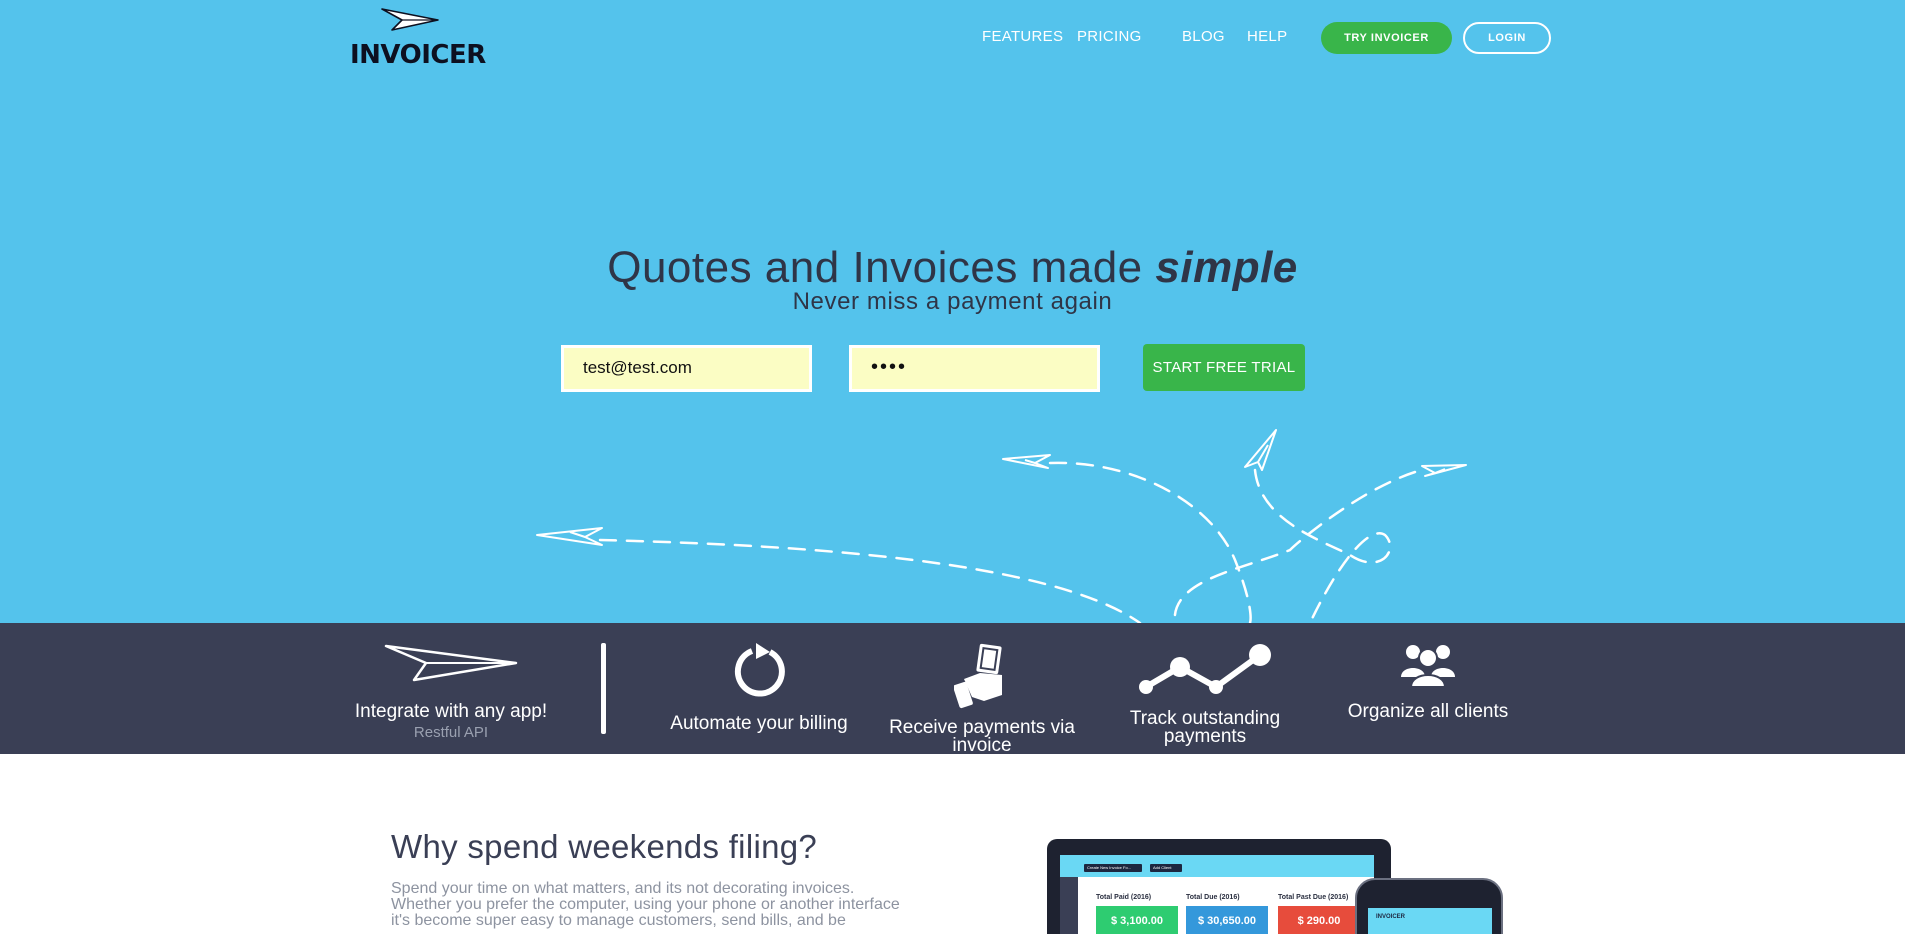 The width and height of the screenshot is (1905, 934). I want to click on line-chart-icon, so click(1205, 669).